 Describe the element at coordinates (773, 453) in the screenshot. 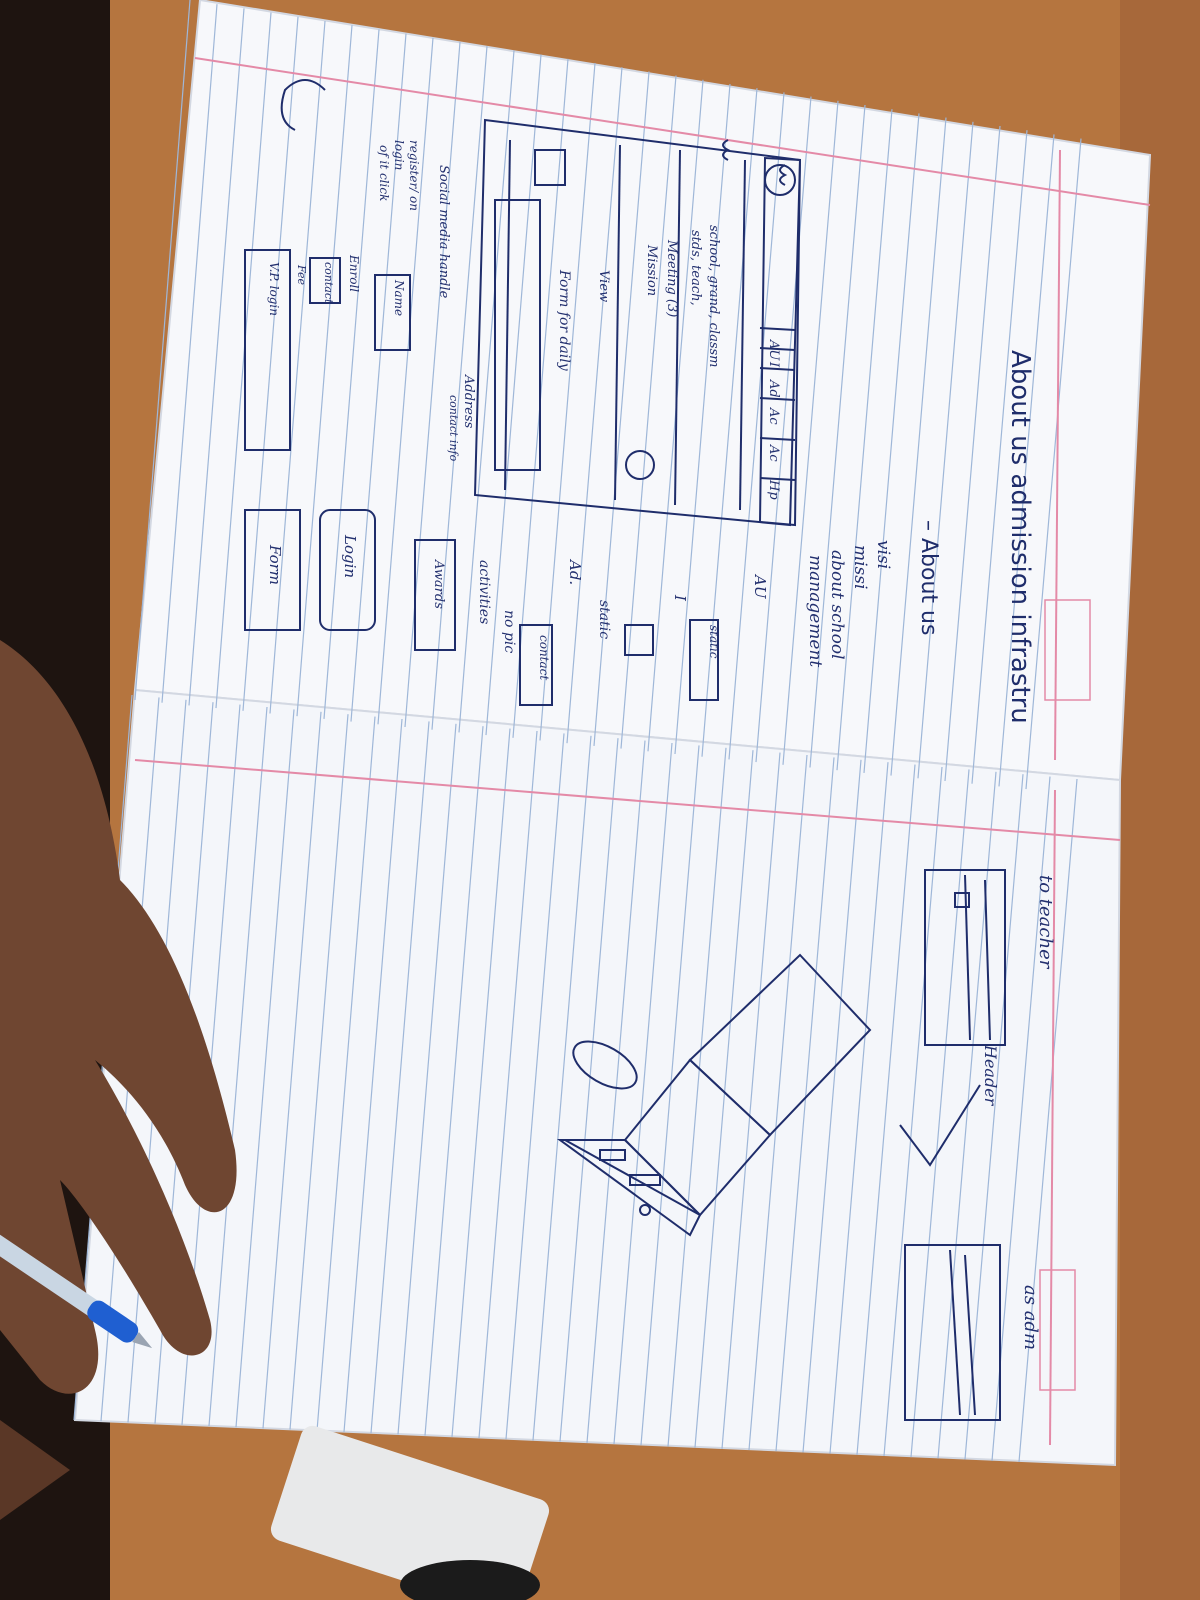

I see `nav-tab-ac-2: Ac` at that location.